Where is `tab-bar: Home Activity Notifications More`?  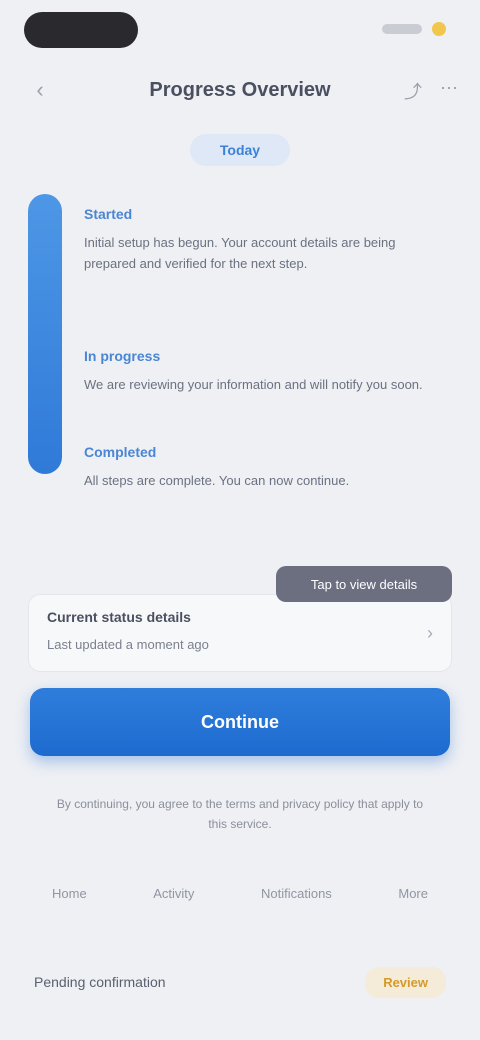
tab-bar: Home Activity Notifications More is located at coordinates (240, 893).